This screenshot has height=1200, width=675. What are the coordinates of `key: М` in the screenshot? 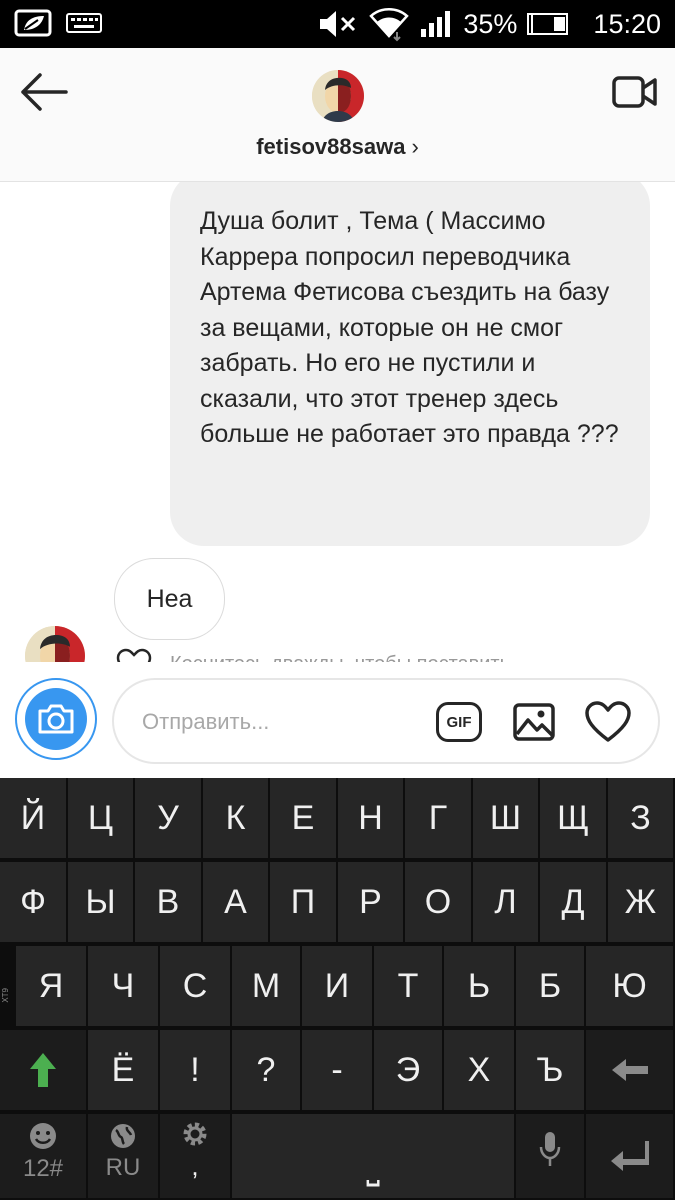 It's located at (267, 987).